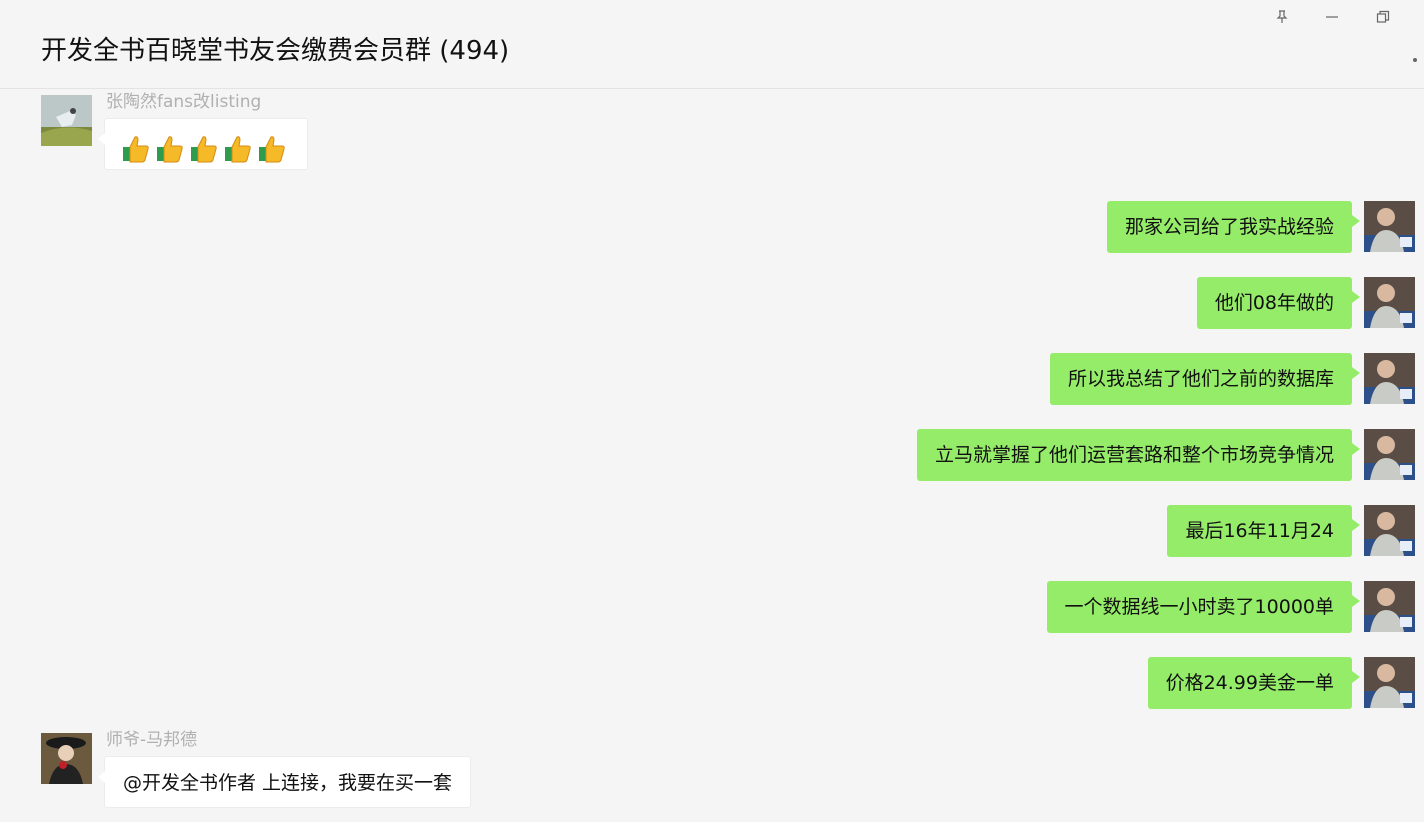 The height and width of the screenshot is (822, 1424). I want to click on minimize-icon, so click(1332, 17).